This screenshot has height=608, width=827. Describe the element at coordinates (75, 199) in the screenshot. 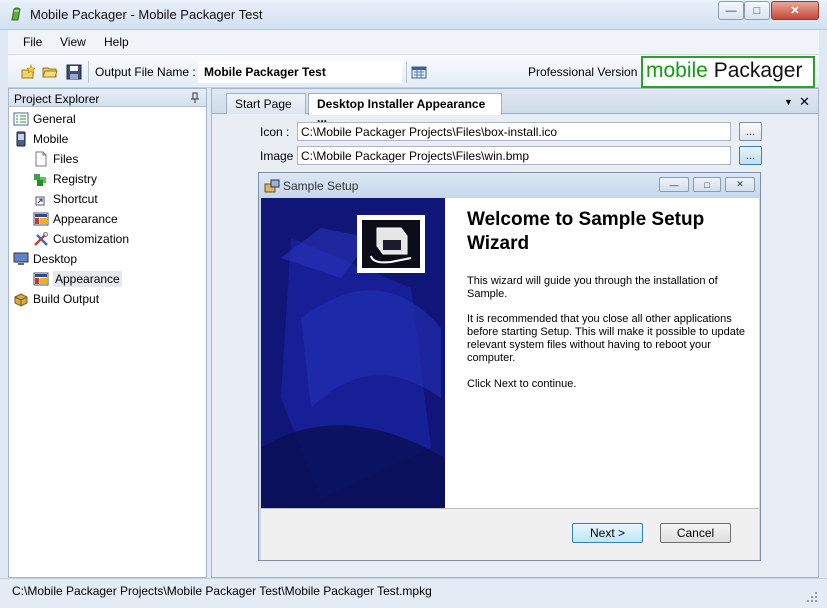

I see `tree-item-label: Shortcut` at that location.